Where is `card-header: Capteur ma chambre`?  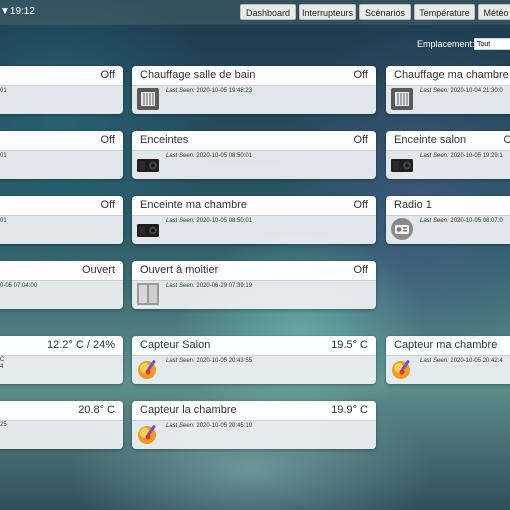
card-header: Capteur ma chambre is located at coordinates (448, 346).